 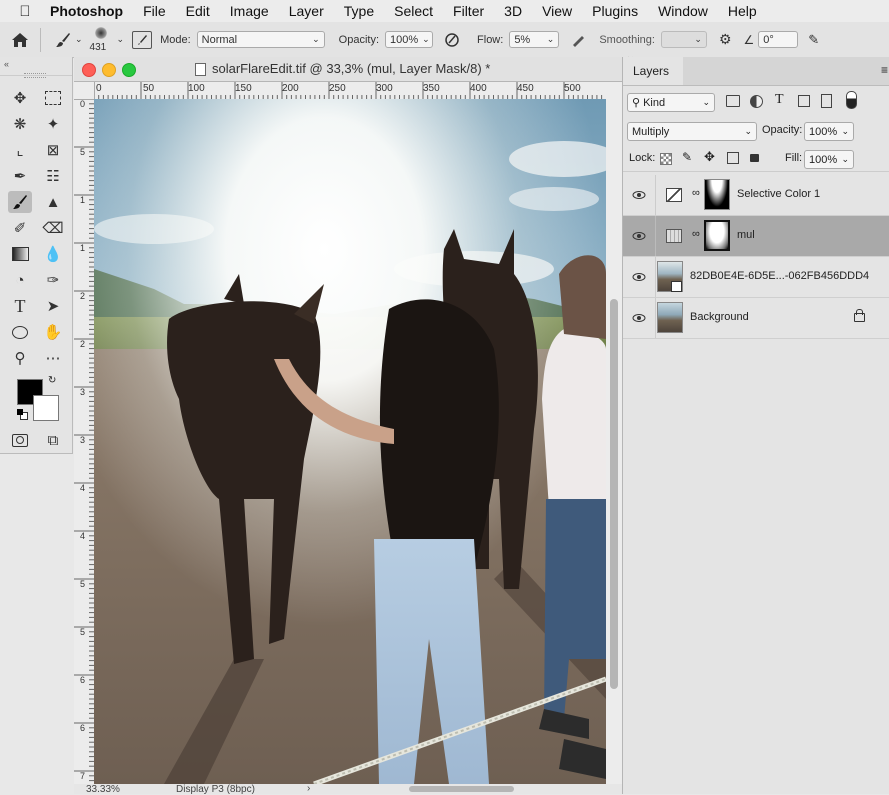 What do you see at coordinates (578, 40) in the screenshot?
I see `airbrush-icon` at bounding box center [578, 40].